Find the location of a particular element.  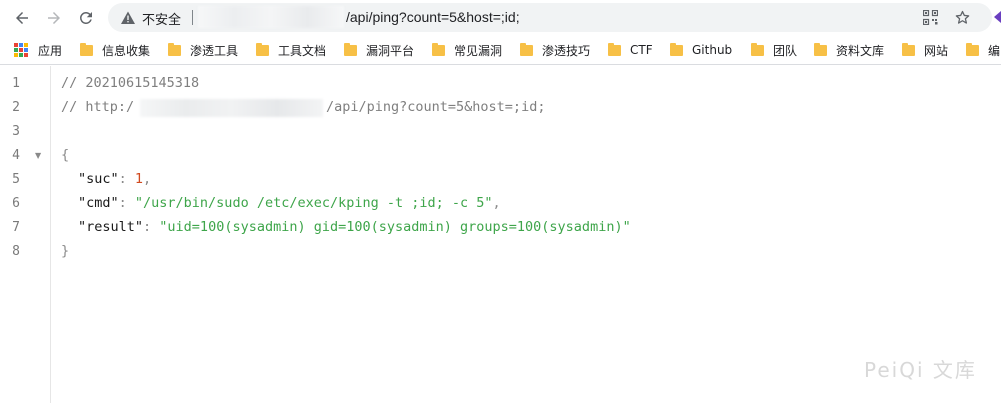

forward-button is located at coordinates (54, 18).